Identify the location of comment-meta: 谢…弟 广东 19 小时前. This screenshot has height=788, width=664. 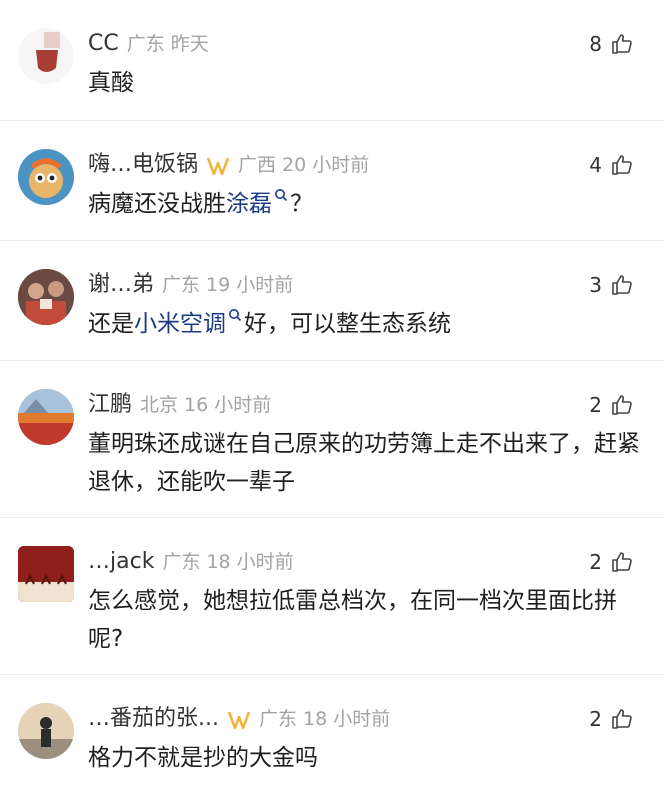
(364, 285).